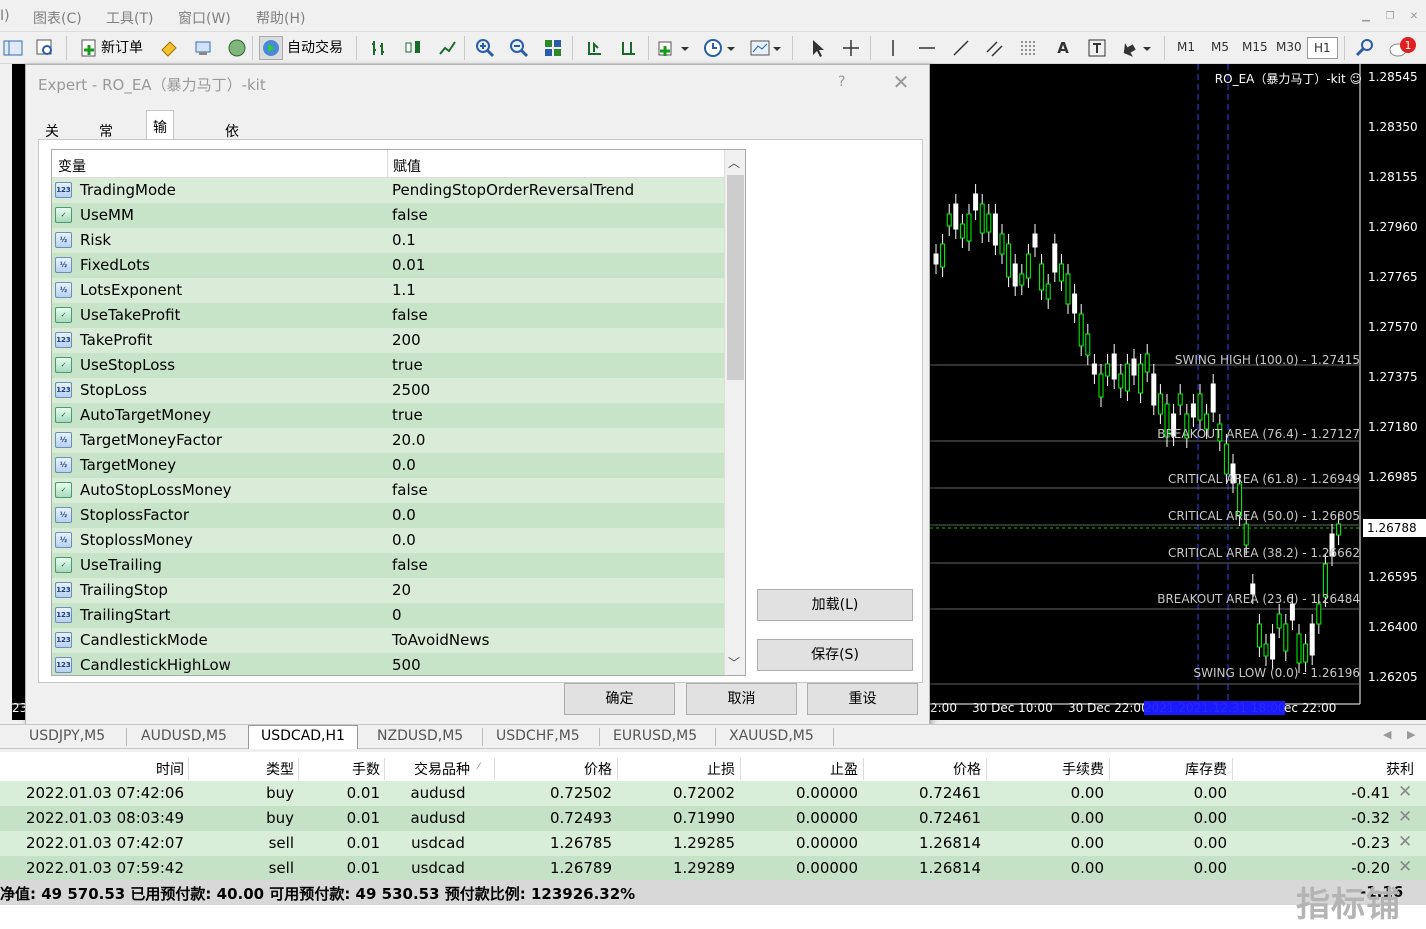 This screenshot has width=1426, height=929. Describe the element at coordinates (1136, 48) in the screenshot. I see `arrows-icon` at that location.